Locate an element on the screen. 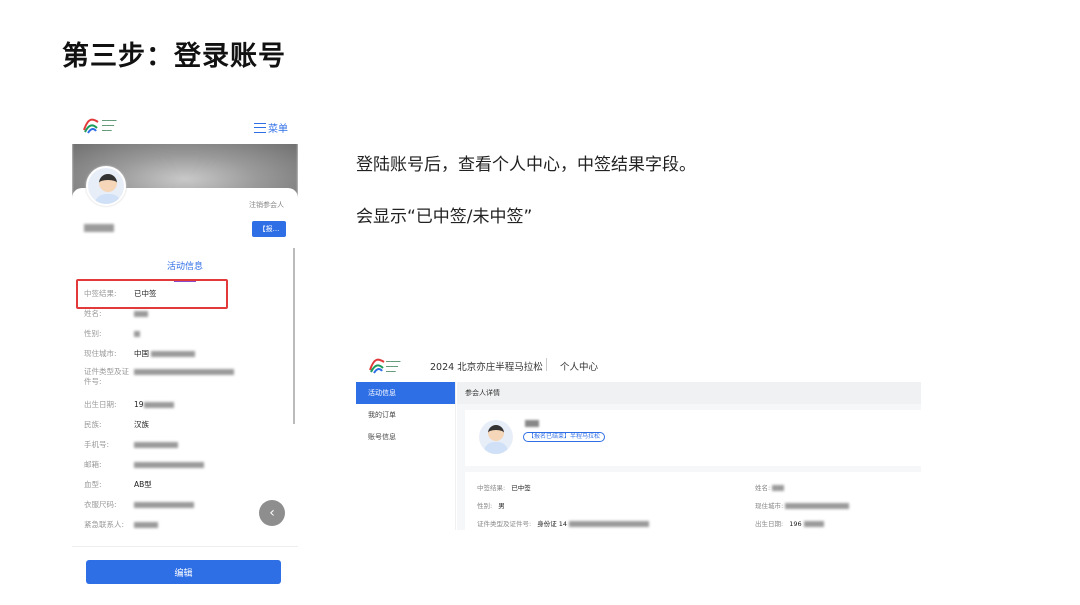 Image resolution: width=1080 pixels, height=605 pixels. field-birth: 出生日期: 19 is located at coordinates (184, 405).